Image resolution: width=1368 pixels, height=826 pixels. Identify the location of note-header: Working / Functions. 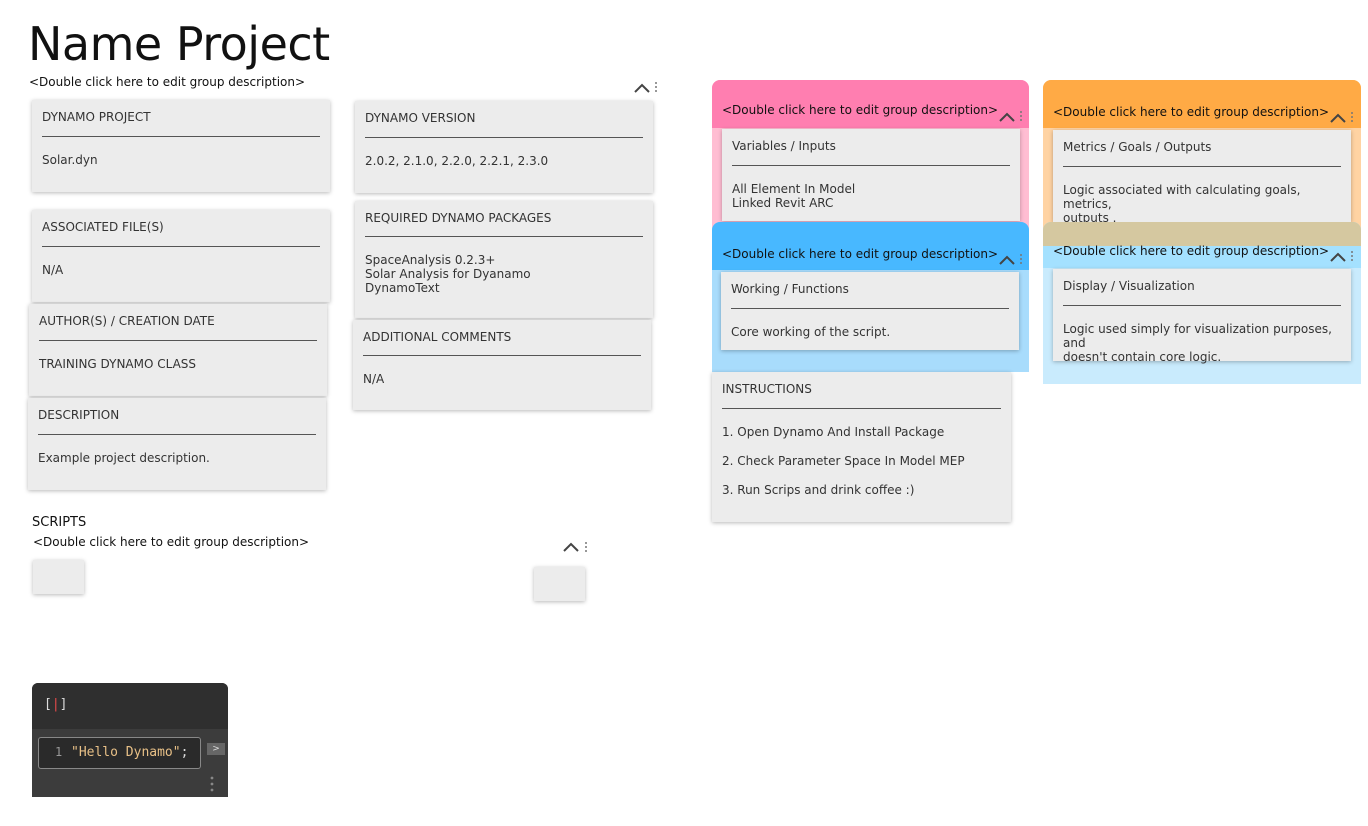
(790, 289).